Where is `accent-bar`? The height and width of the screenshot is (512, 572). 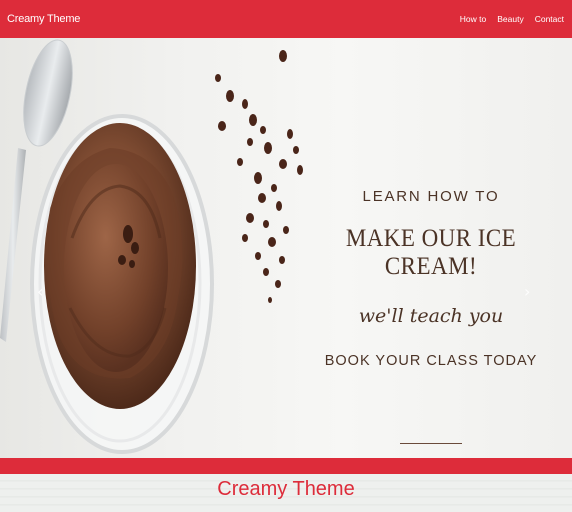 accent-bar is located at coordinates (286, 466).